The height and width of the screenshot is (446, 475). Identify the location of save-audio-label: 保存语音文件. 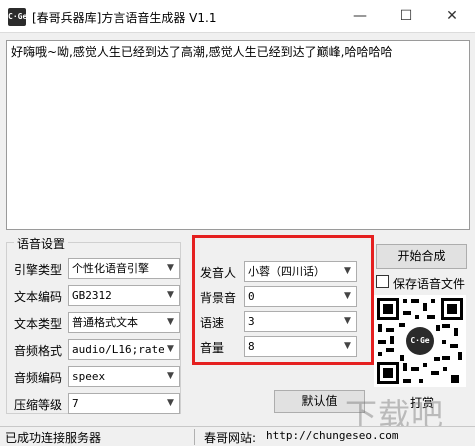
(429, 284).